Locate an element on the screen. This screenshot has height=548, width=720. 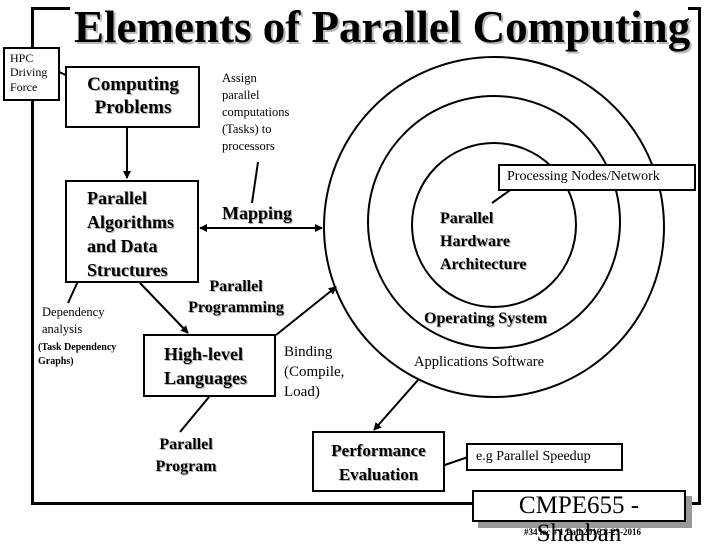
parallel-hardware-label: Parallel Hardware Architecture is located at coordinates (483, 241).